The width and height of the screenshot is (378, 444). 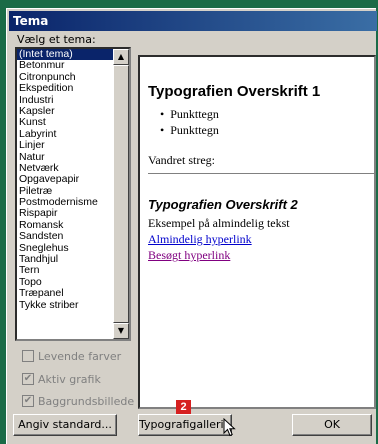 What do you see at coordinates (234, 91) in the screenshot?
I see `preview-heading-1: Typografien Overskrift 1` at bounding box center [234, 91].